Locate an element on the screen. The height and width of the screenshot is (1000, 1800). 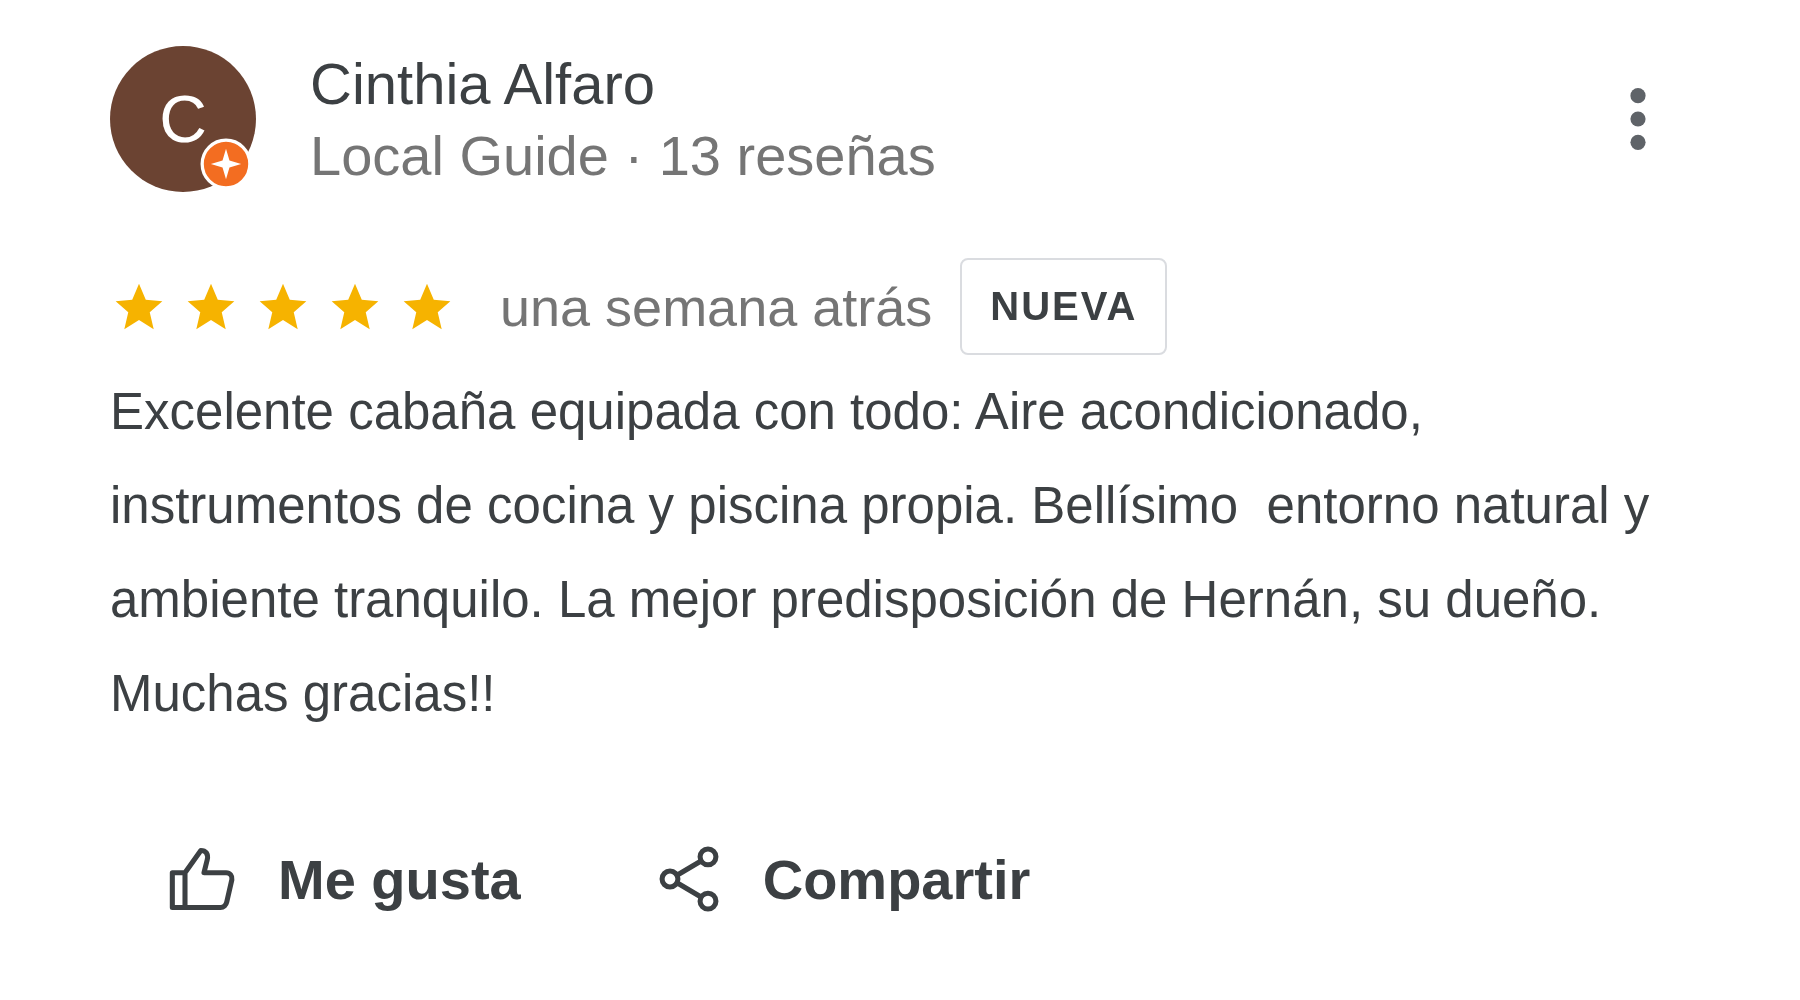
share-button: Compartir is located at coordinates (840, 879).